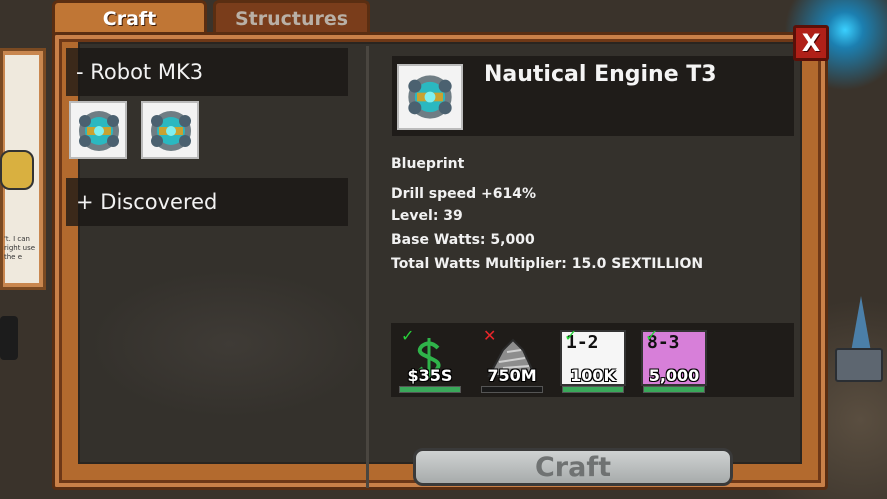  I want to click on side-character, so click(17, 170).